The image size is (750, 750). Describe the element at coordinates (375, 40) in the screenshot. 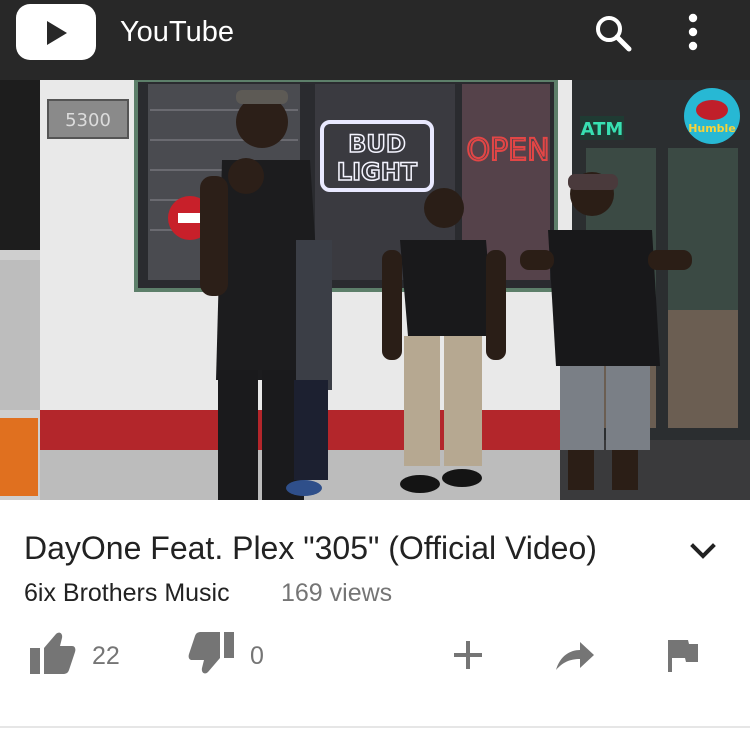

I see `app-bar: YouTube` at that location.